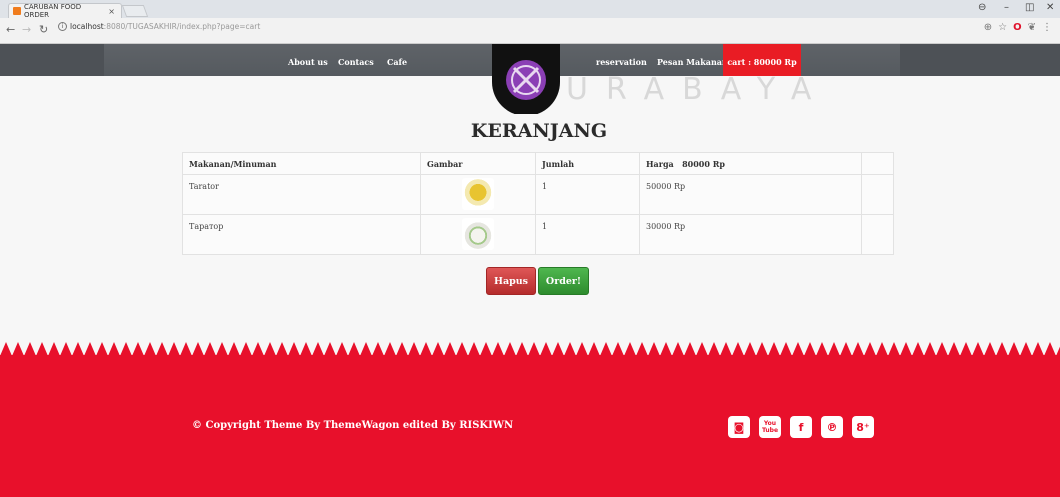 The width and height of the screenshot is (1060, 497). What do you see at coordinates (739, 427) in the screenshot?
I see `instagram-icon: ◙` at bounding box center [739, 427].